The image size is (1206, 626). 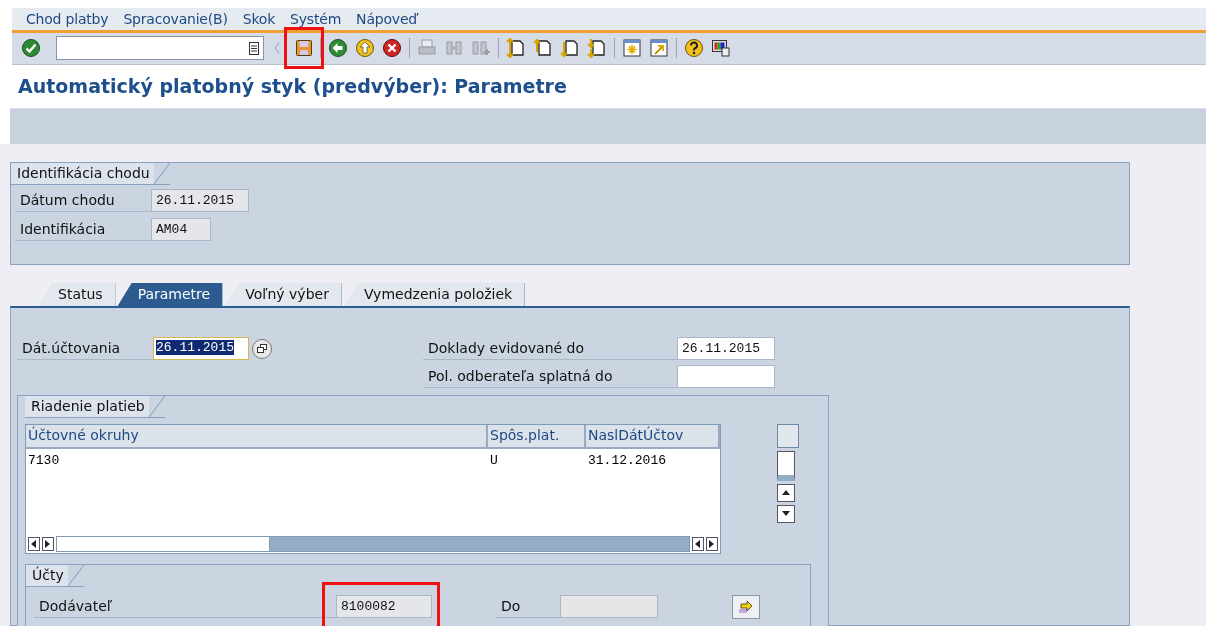 I want to click on menu-item: Spracovanie(B), so click(x=175, y=18).